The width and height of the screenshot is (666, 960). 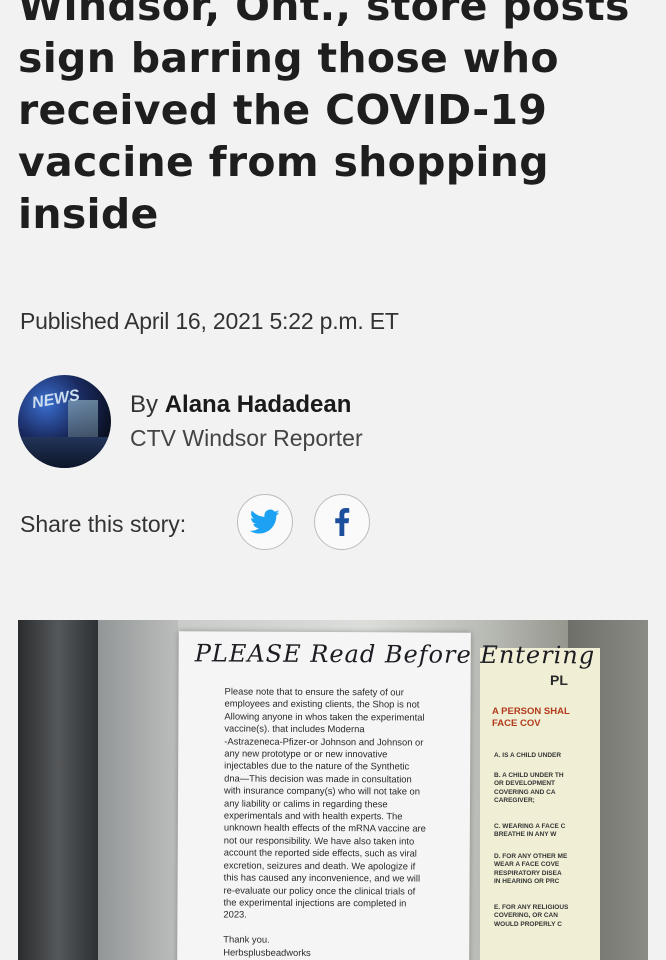 I want to click on twitter-share-button, so click(x=265, y=522).